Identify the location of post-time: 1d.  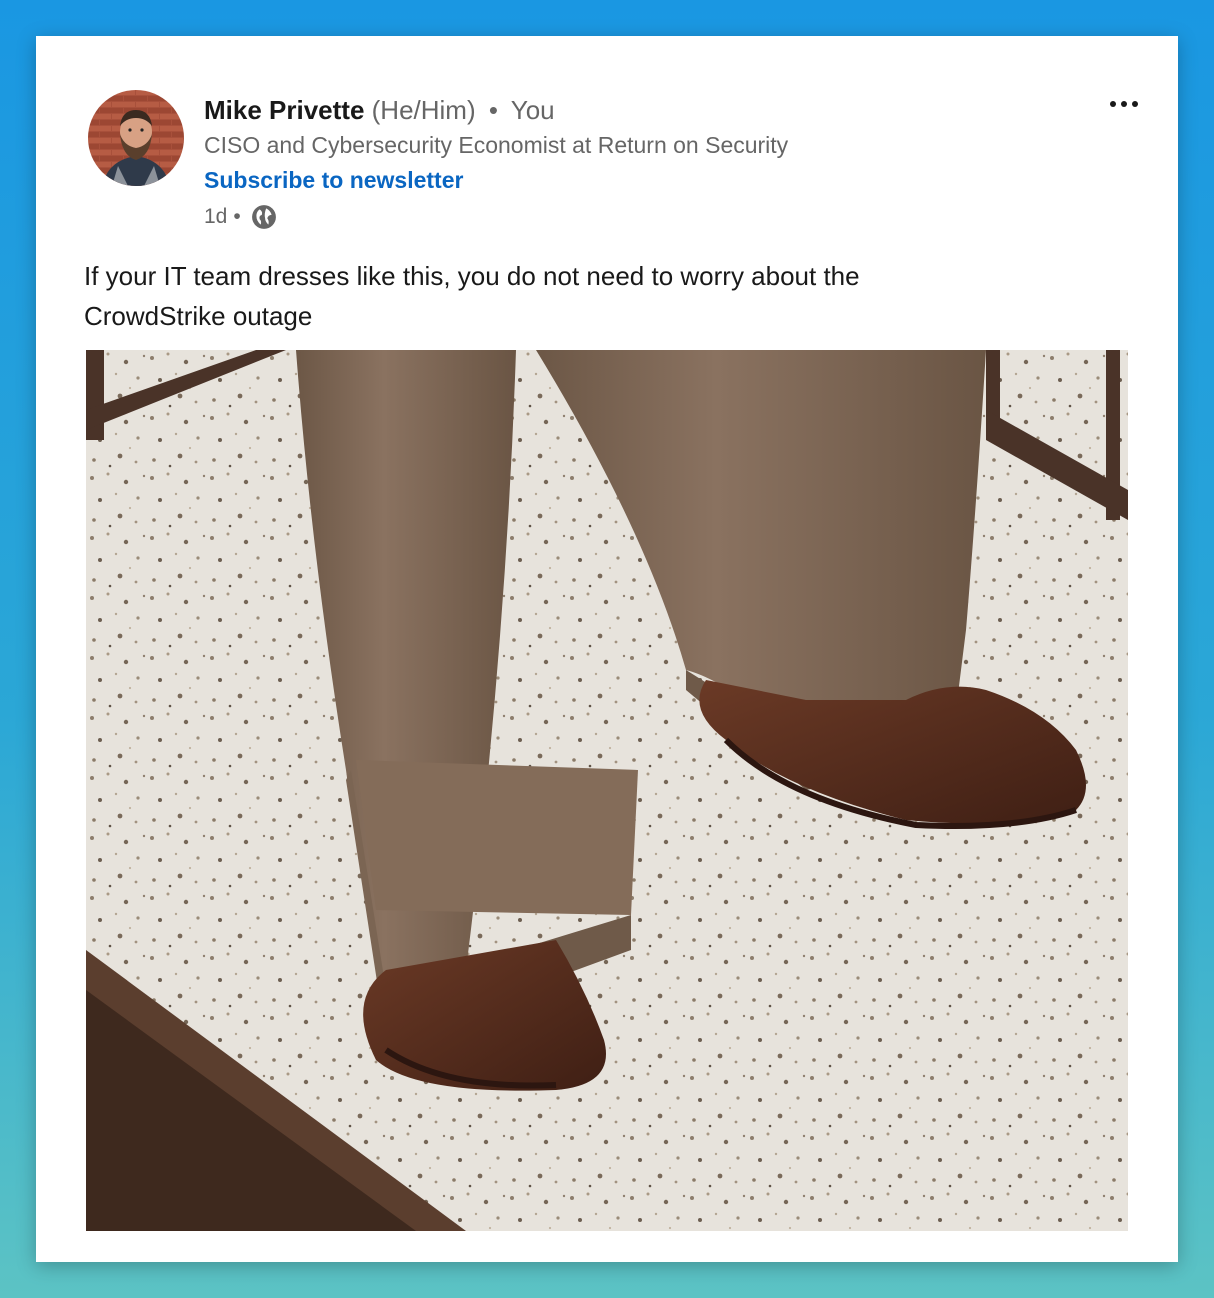
(216, 216).